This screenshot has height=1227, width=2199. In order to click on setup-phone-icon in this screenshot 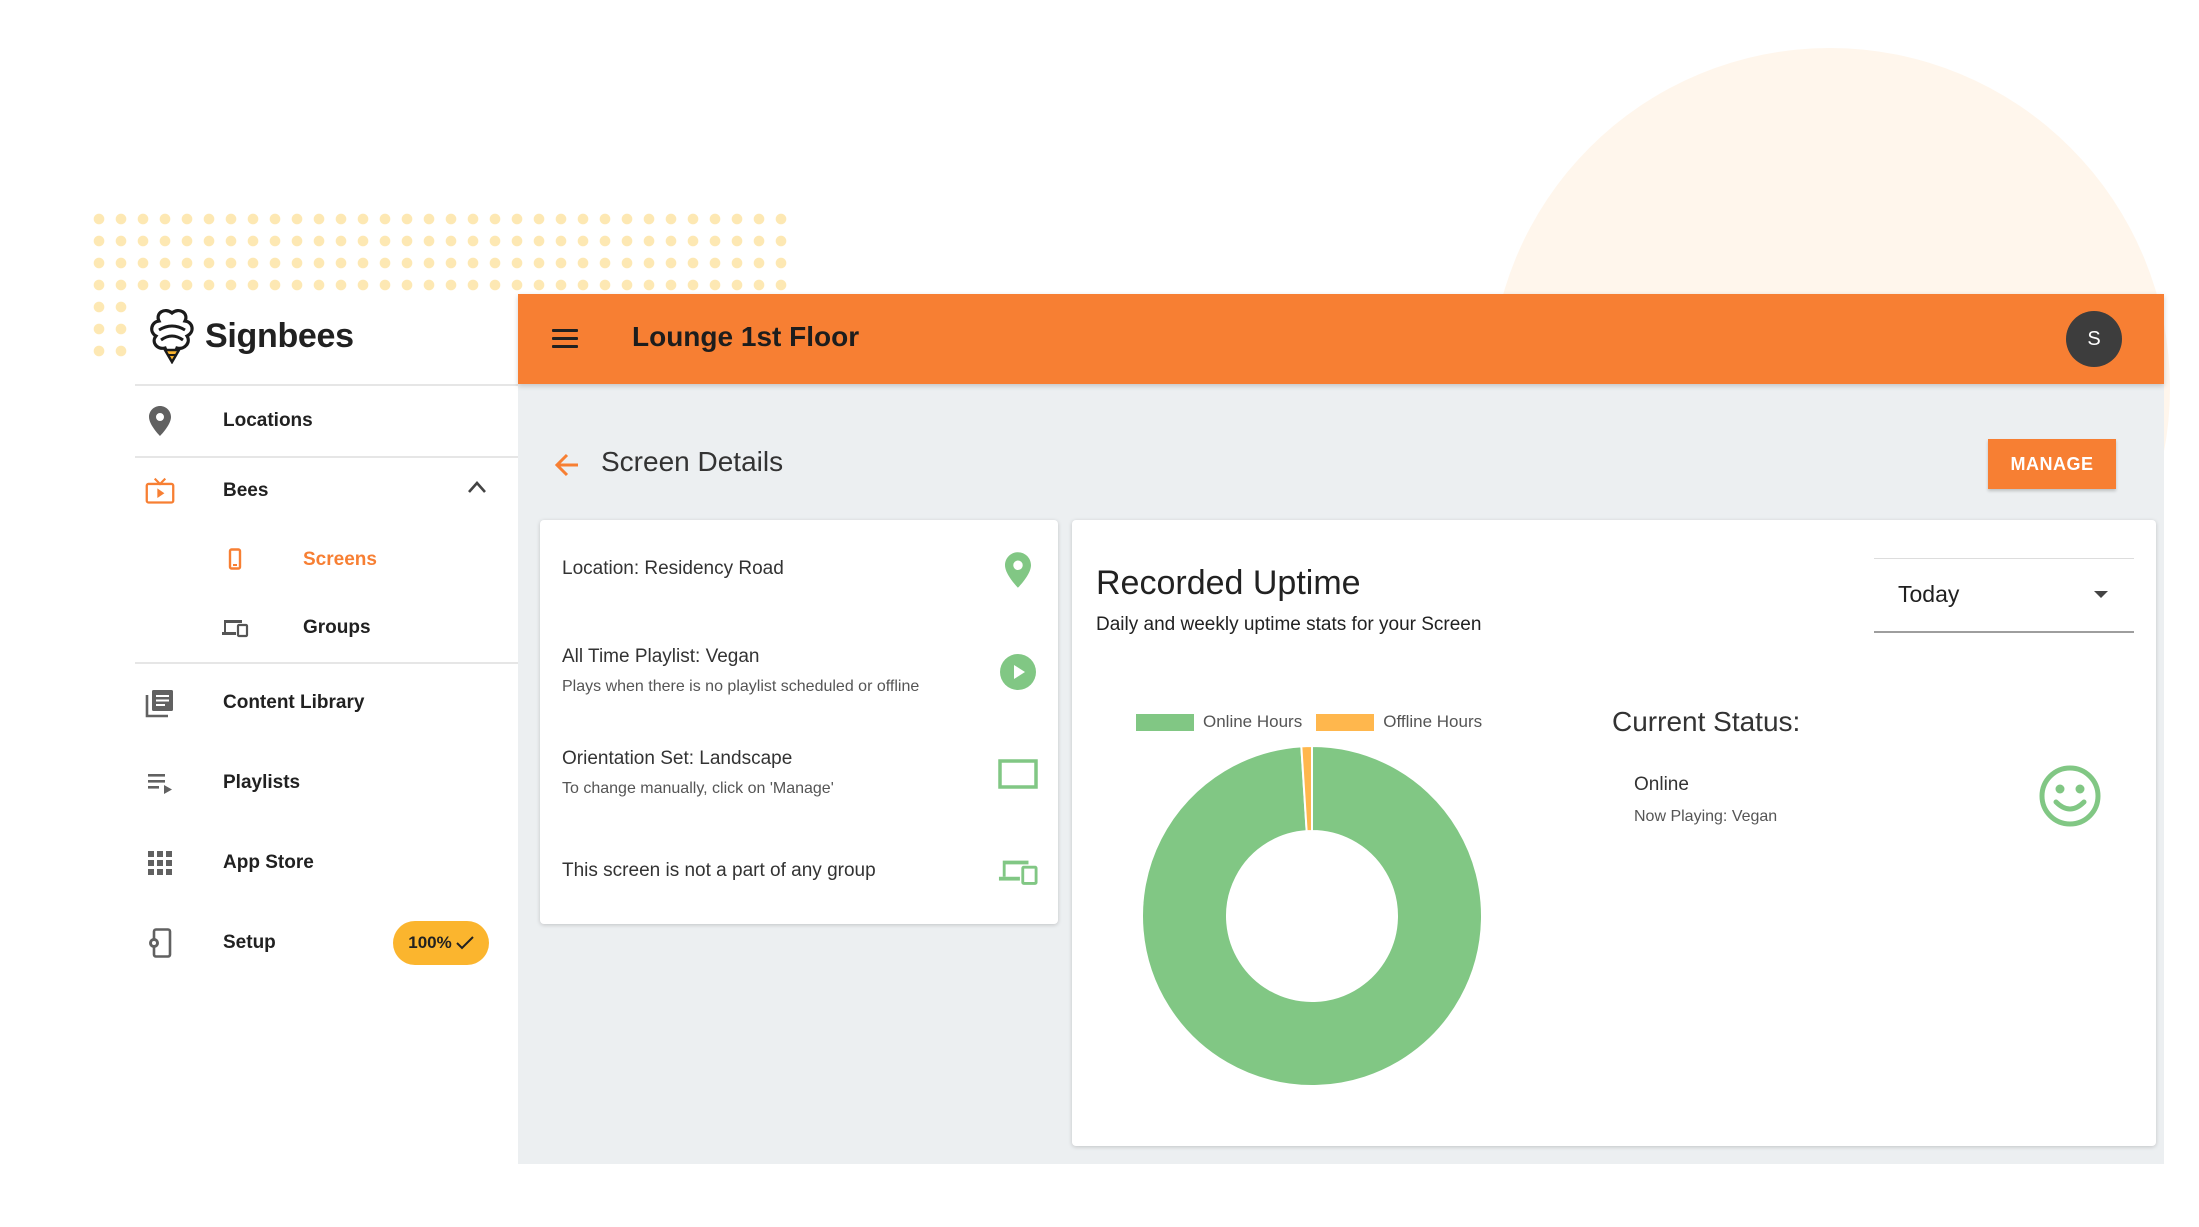, I will do `click(160, 943)`.